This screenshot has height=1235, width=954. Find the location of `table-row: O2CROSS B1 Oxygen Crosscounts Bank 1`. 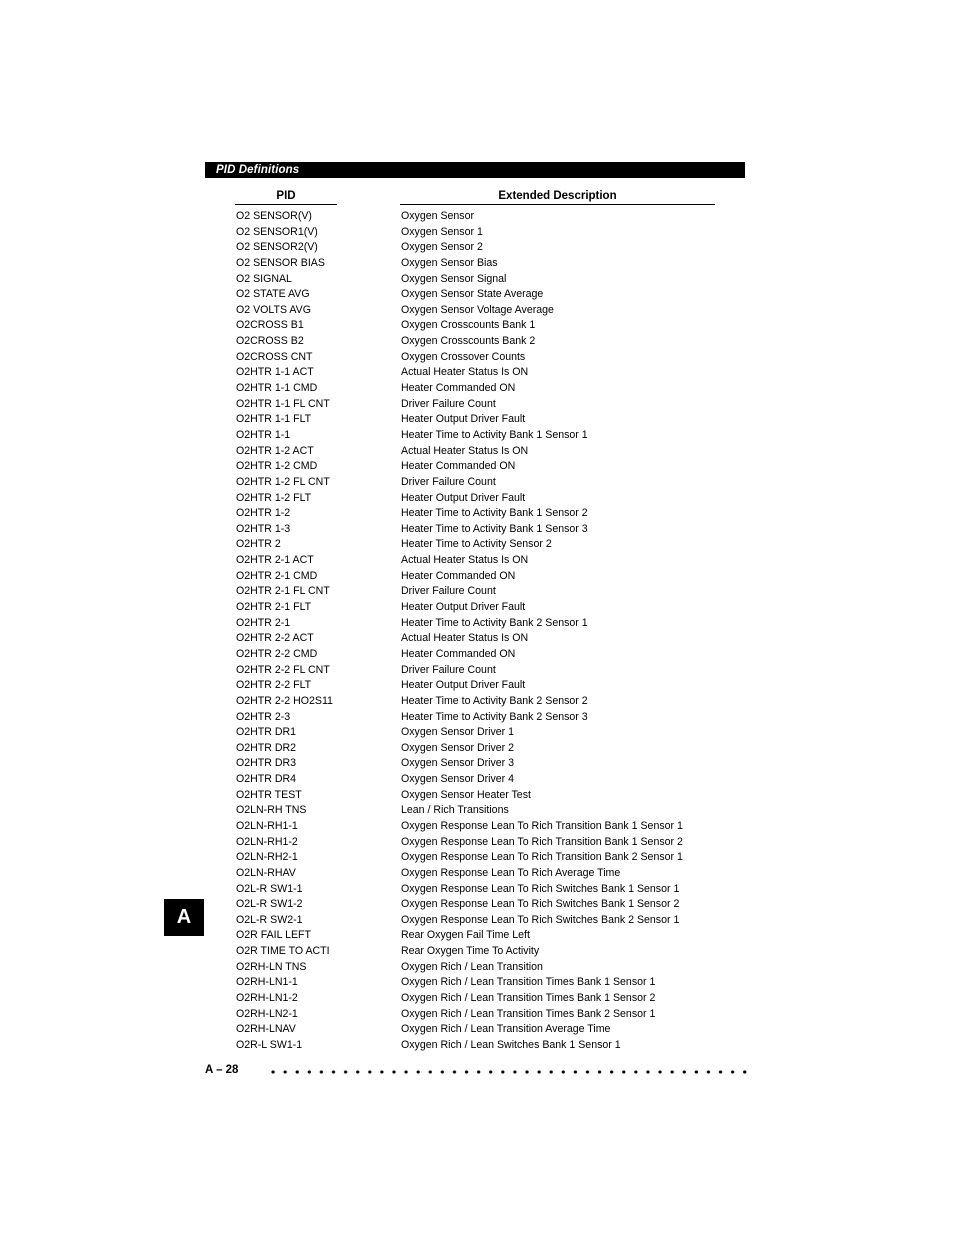

table-row: O2CROSS B1 Oxygen Crosscounts Bank 1 is located at coordinates (477, 326).